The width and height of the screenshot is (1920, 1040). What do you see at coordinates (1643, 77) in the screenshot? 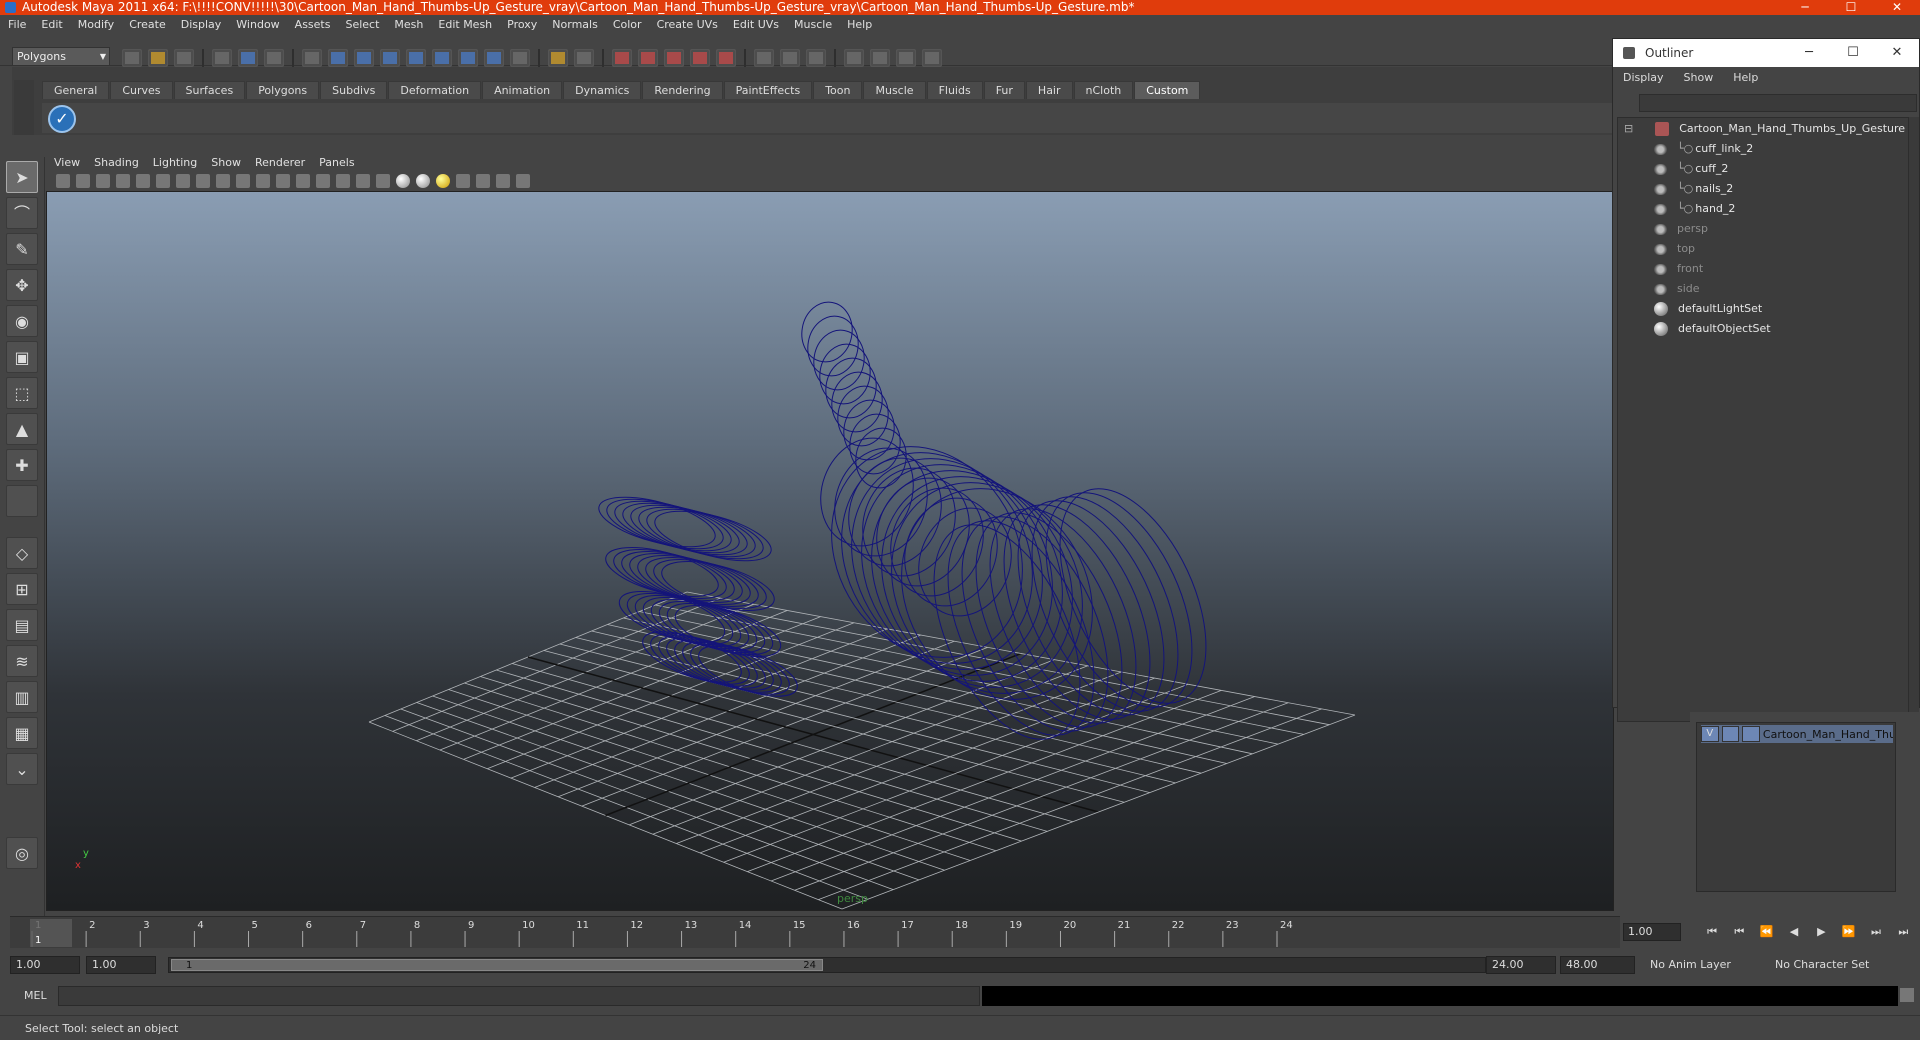
I see `outliner-menu-display: Display` at bounding box center [1643, 77].